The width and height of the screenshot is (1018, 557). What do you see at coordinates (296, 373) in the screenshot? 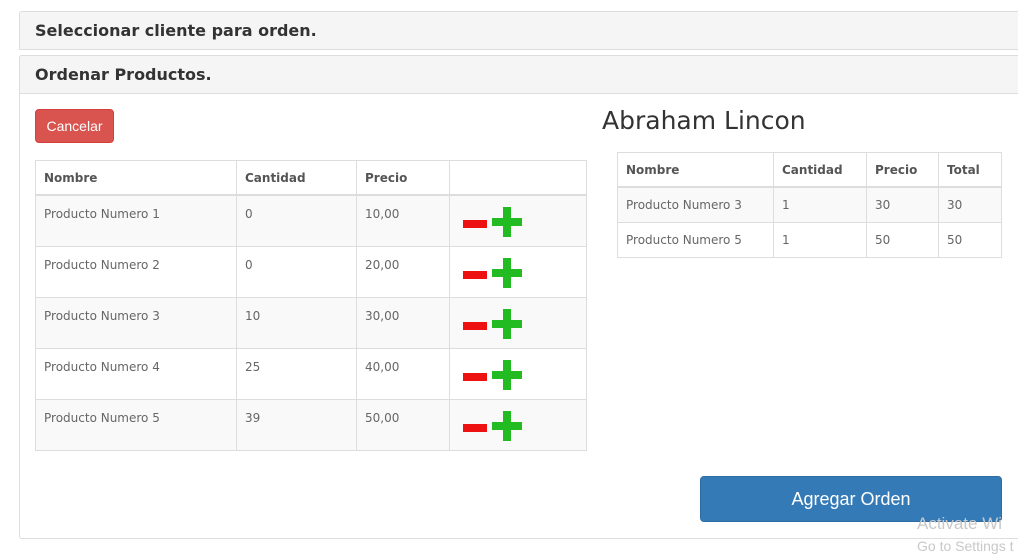
I see `product-quantity: 25` at bounding box center [296, 373].